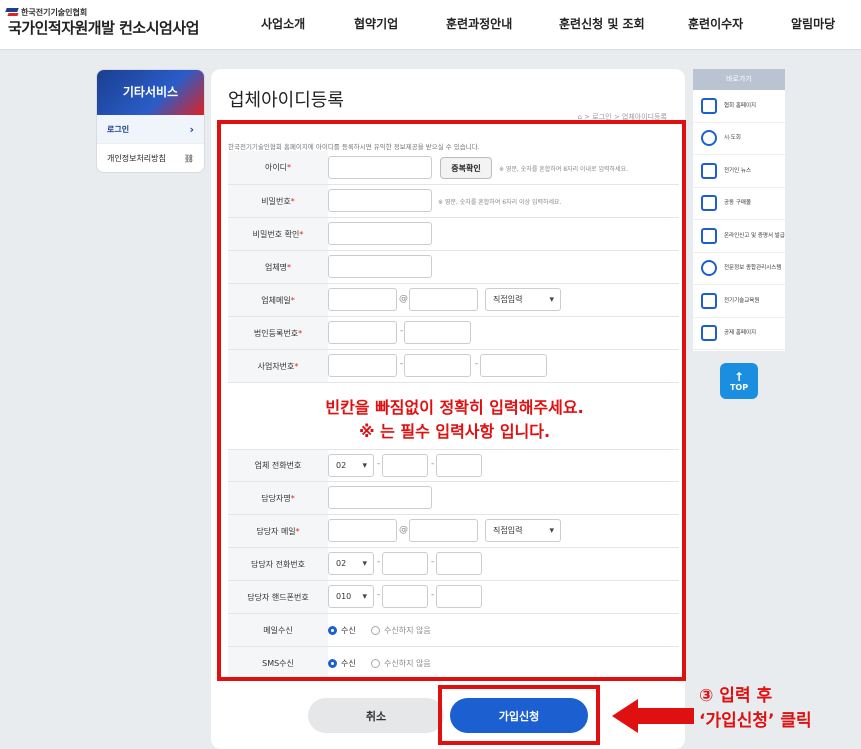 The width and height of the screenshot is (861, 749). Describe the element at coordinates (342, 663) in the screenshot. I see `sms-receive-yes-radio: 수신` at that location.